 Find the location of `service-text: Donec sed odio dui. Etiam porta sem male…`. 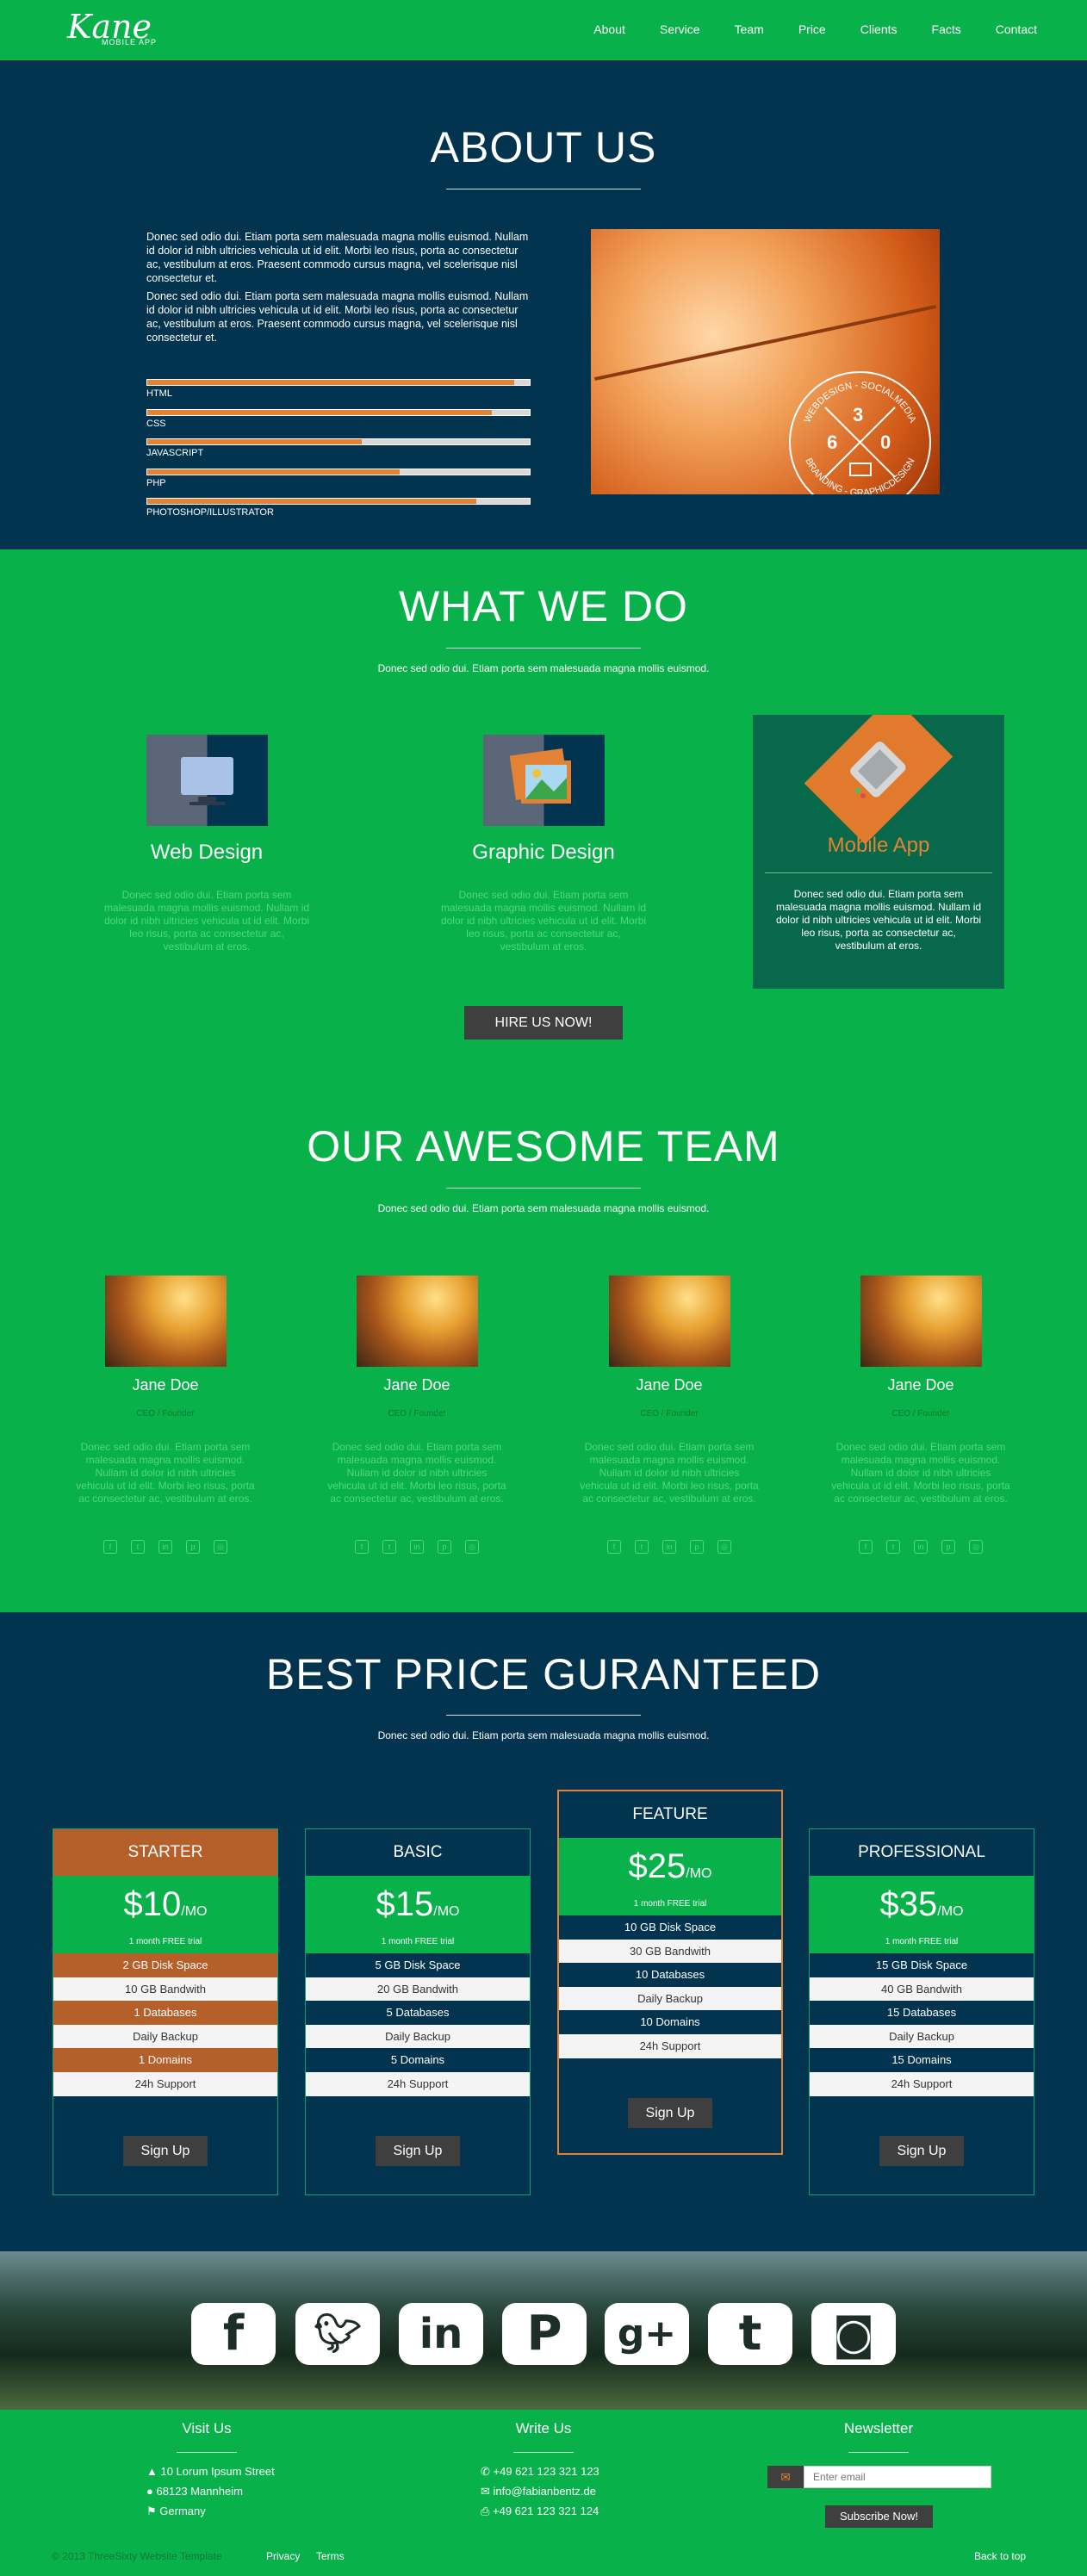

service-text: Donec sed odio dui. Etiam porta sem male… is located at coordinates (543, 921).